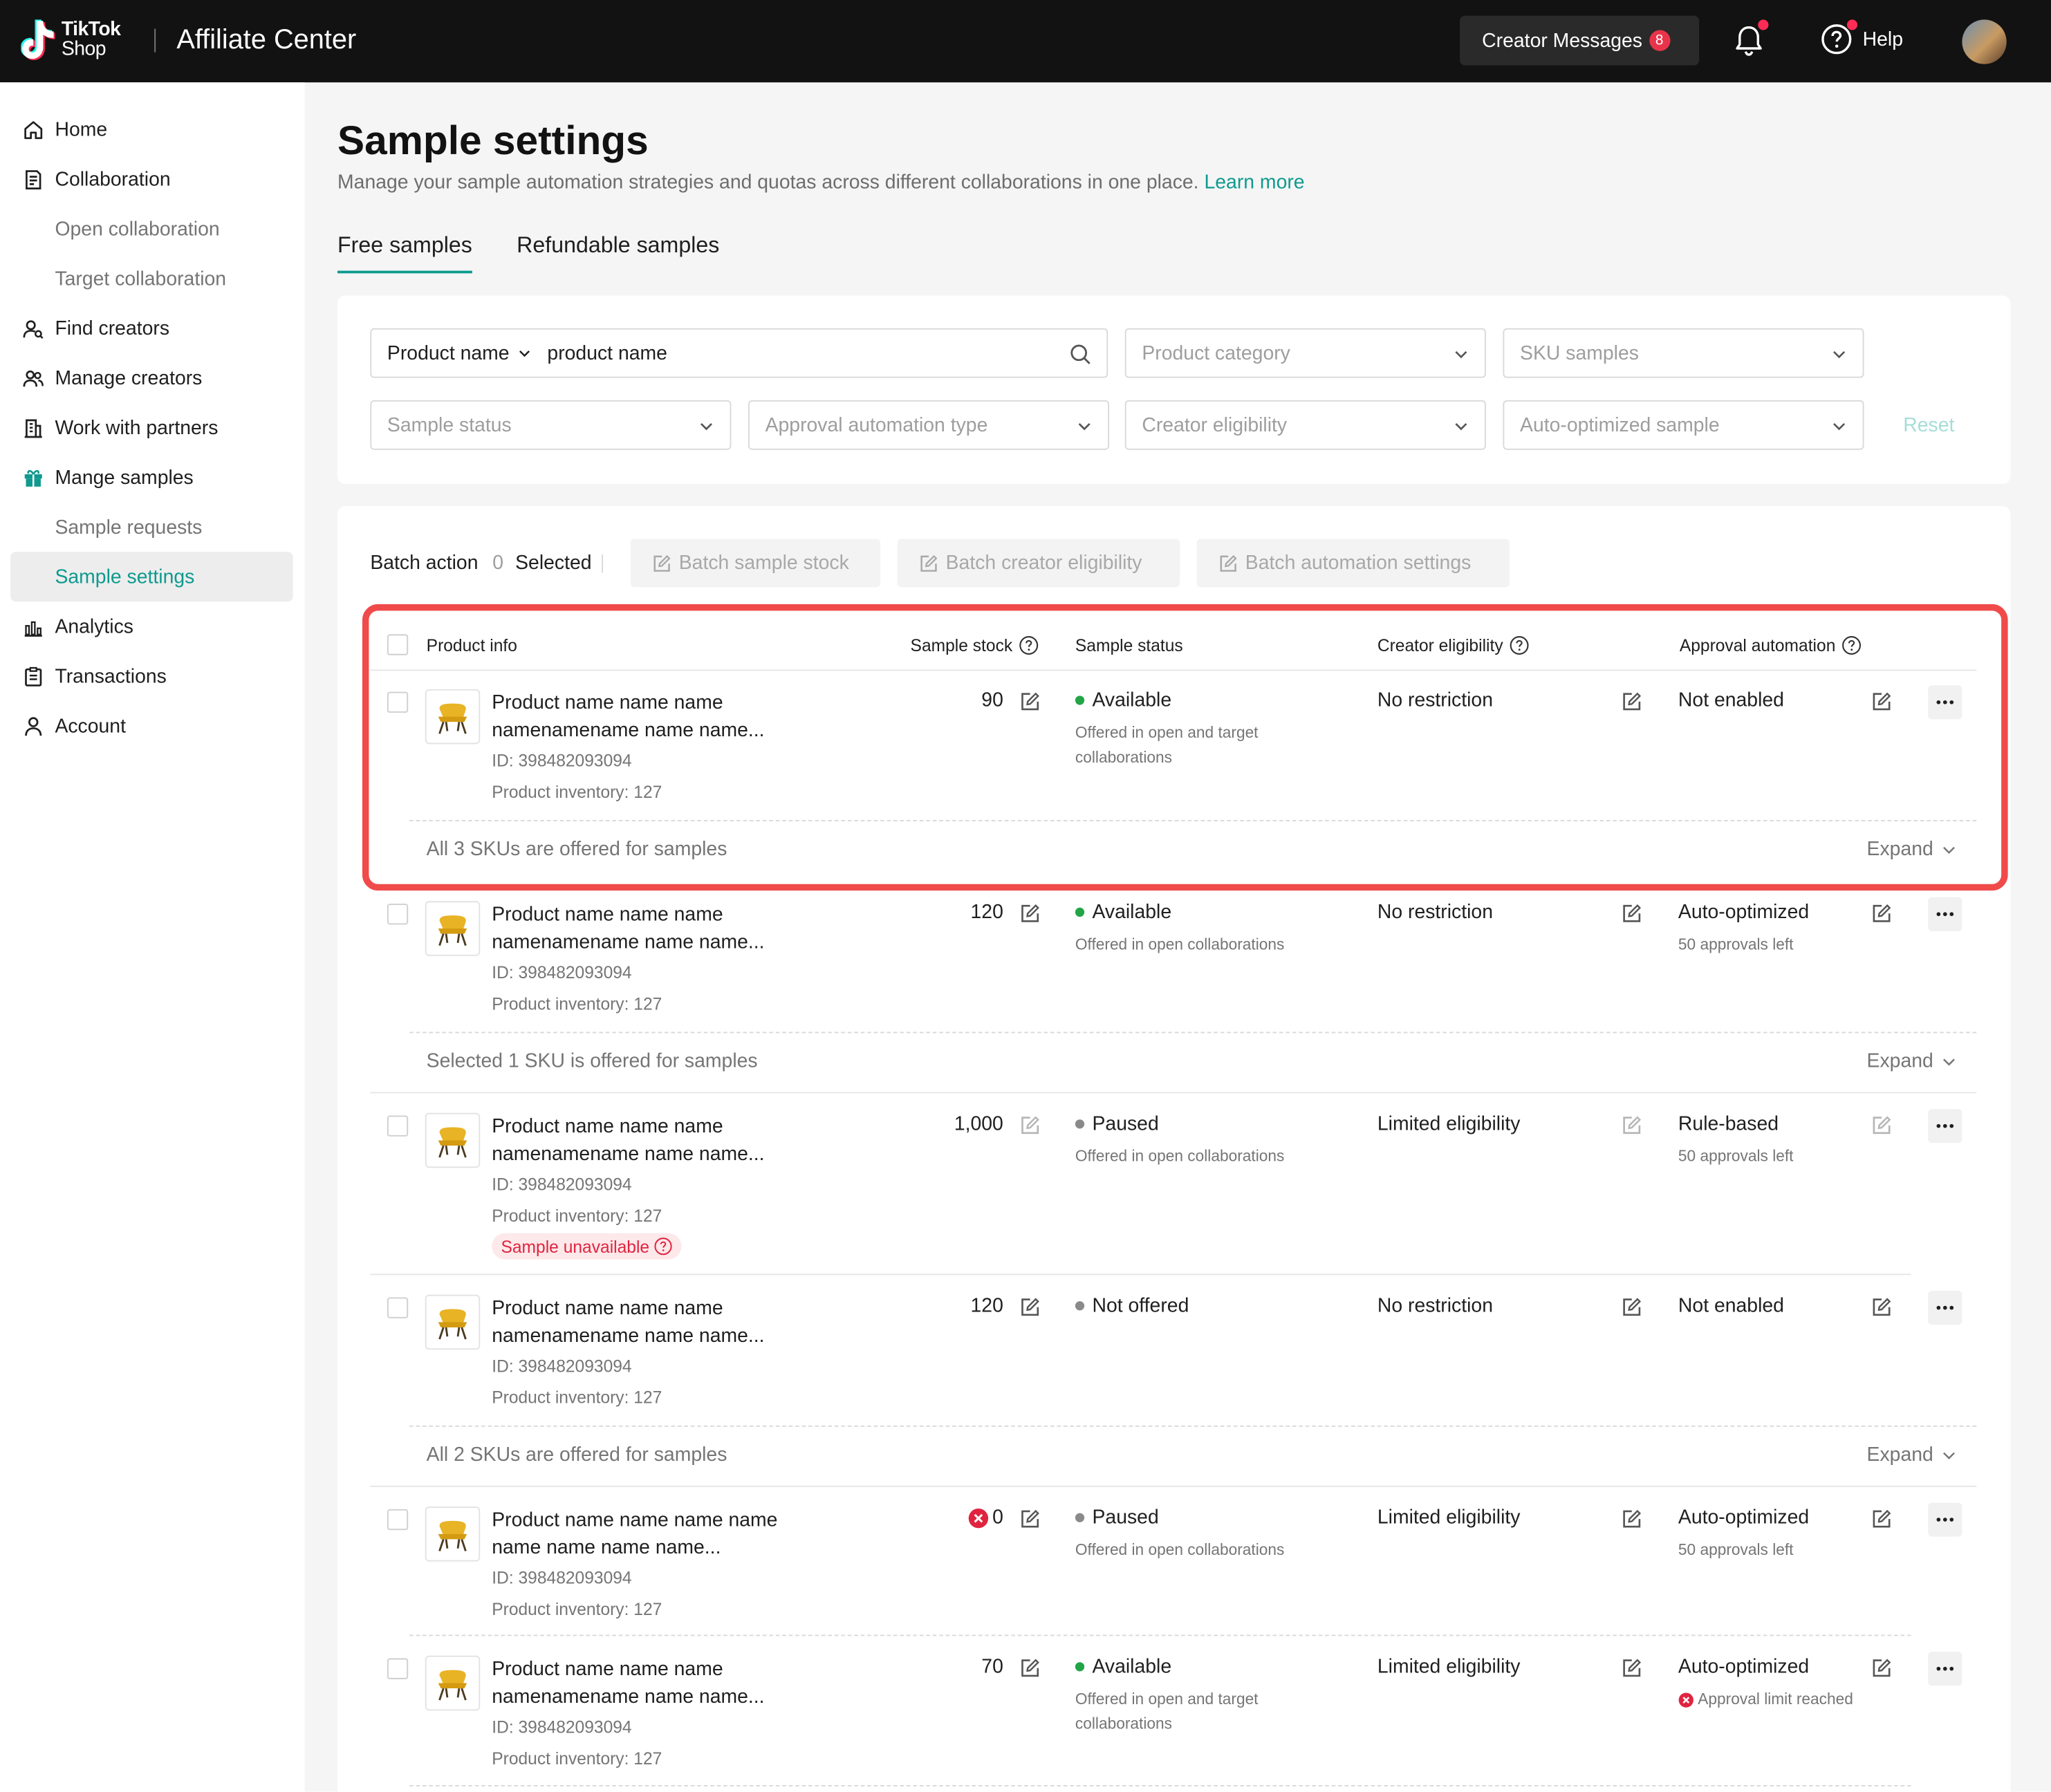  I want to click on notifications-button, so click(1751, 38).